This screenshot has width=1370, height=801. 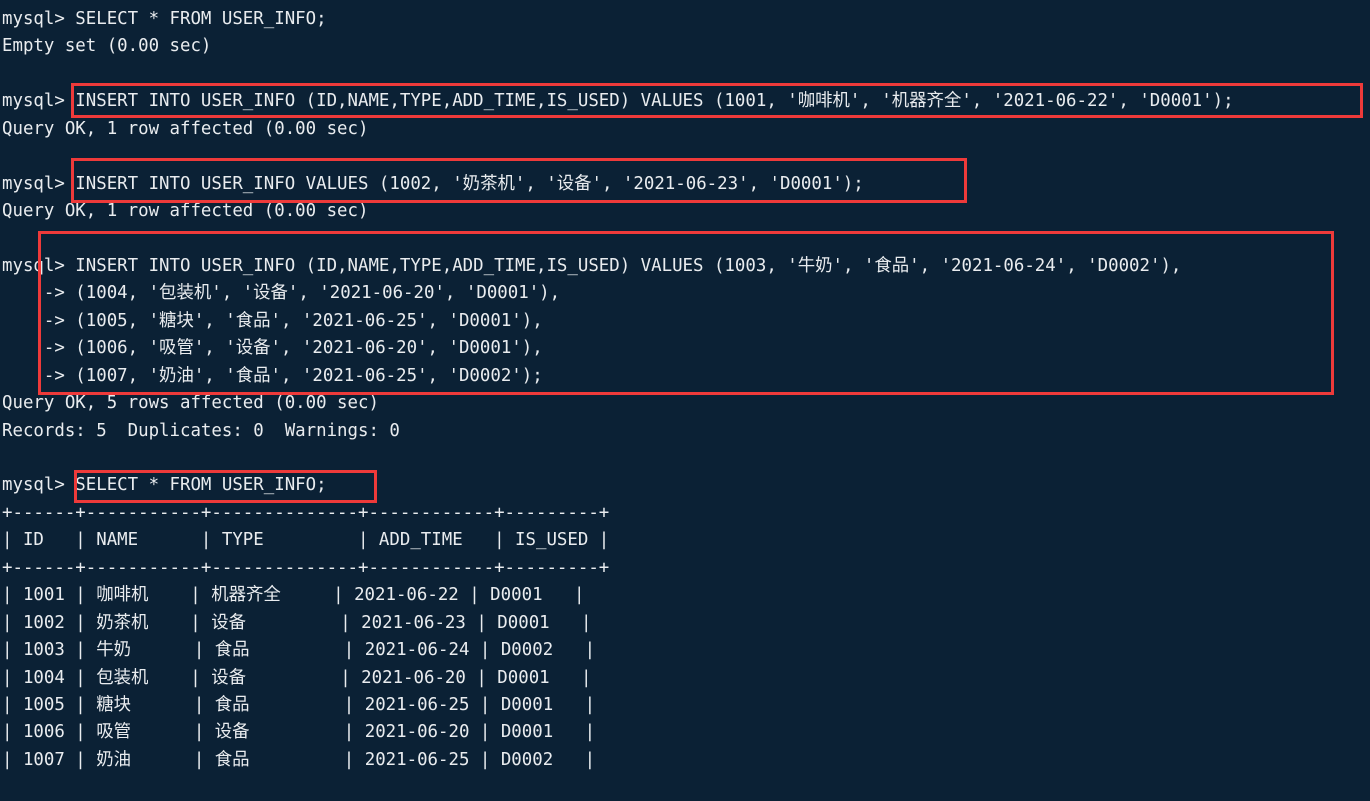 I want to click on terminal-line: mysql> SELECT * FROM USER_INFO;, so click(x=164, y=19).